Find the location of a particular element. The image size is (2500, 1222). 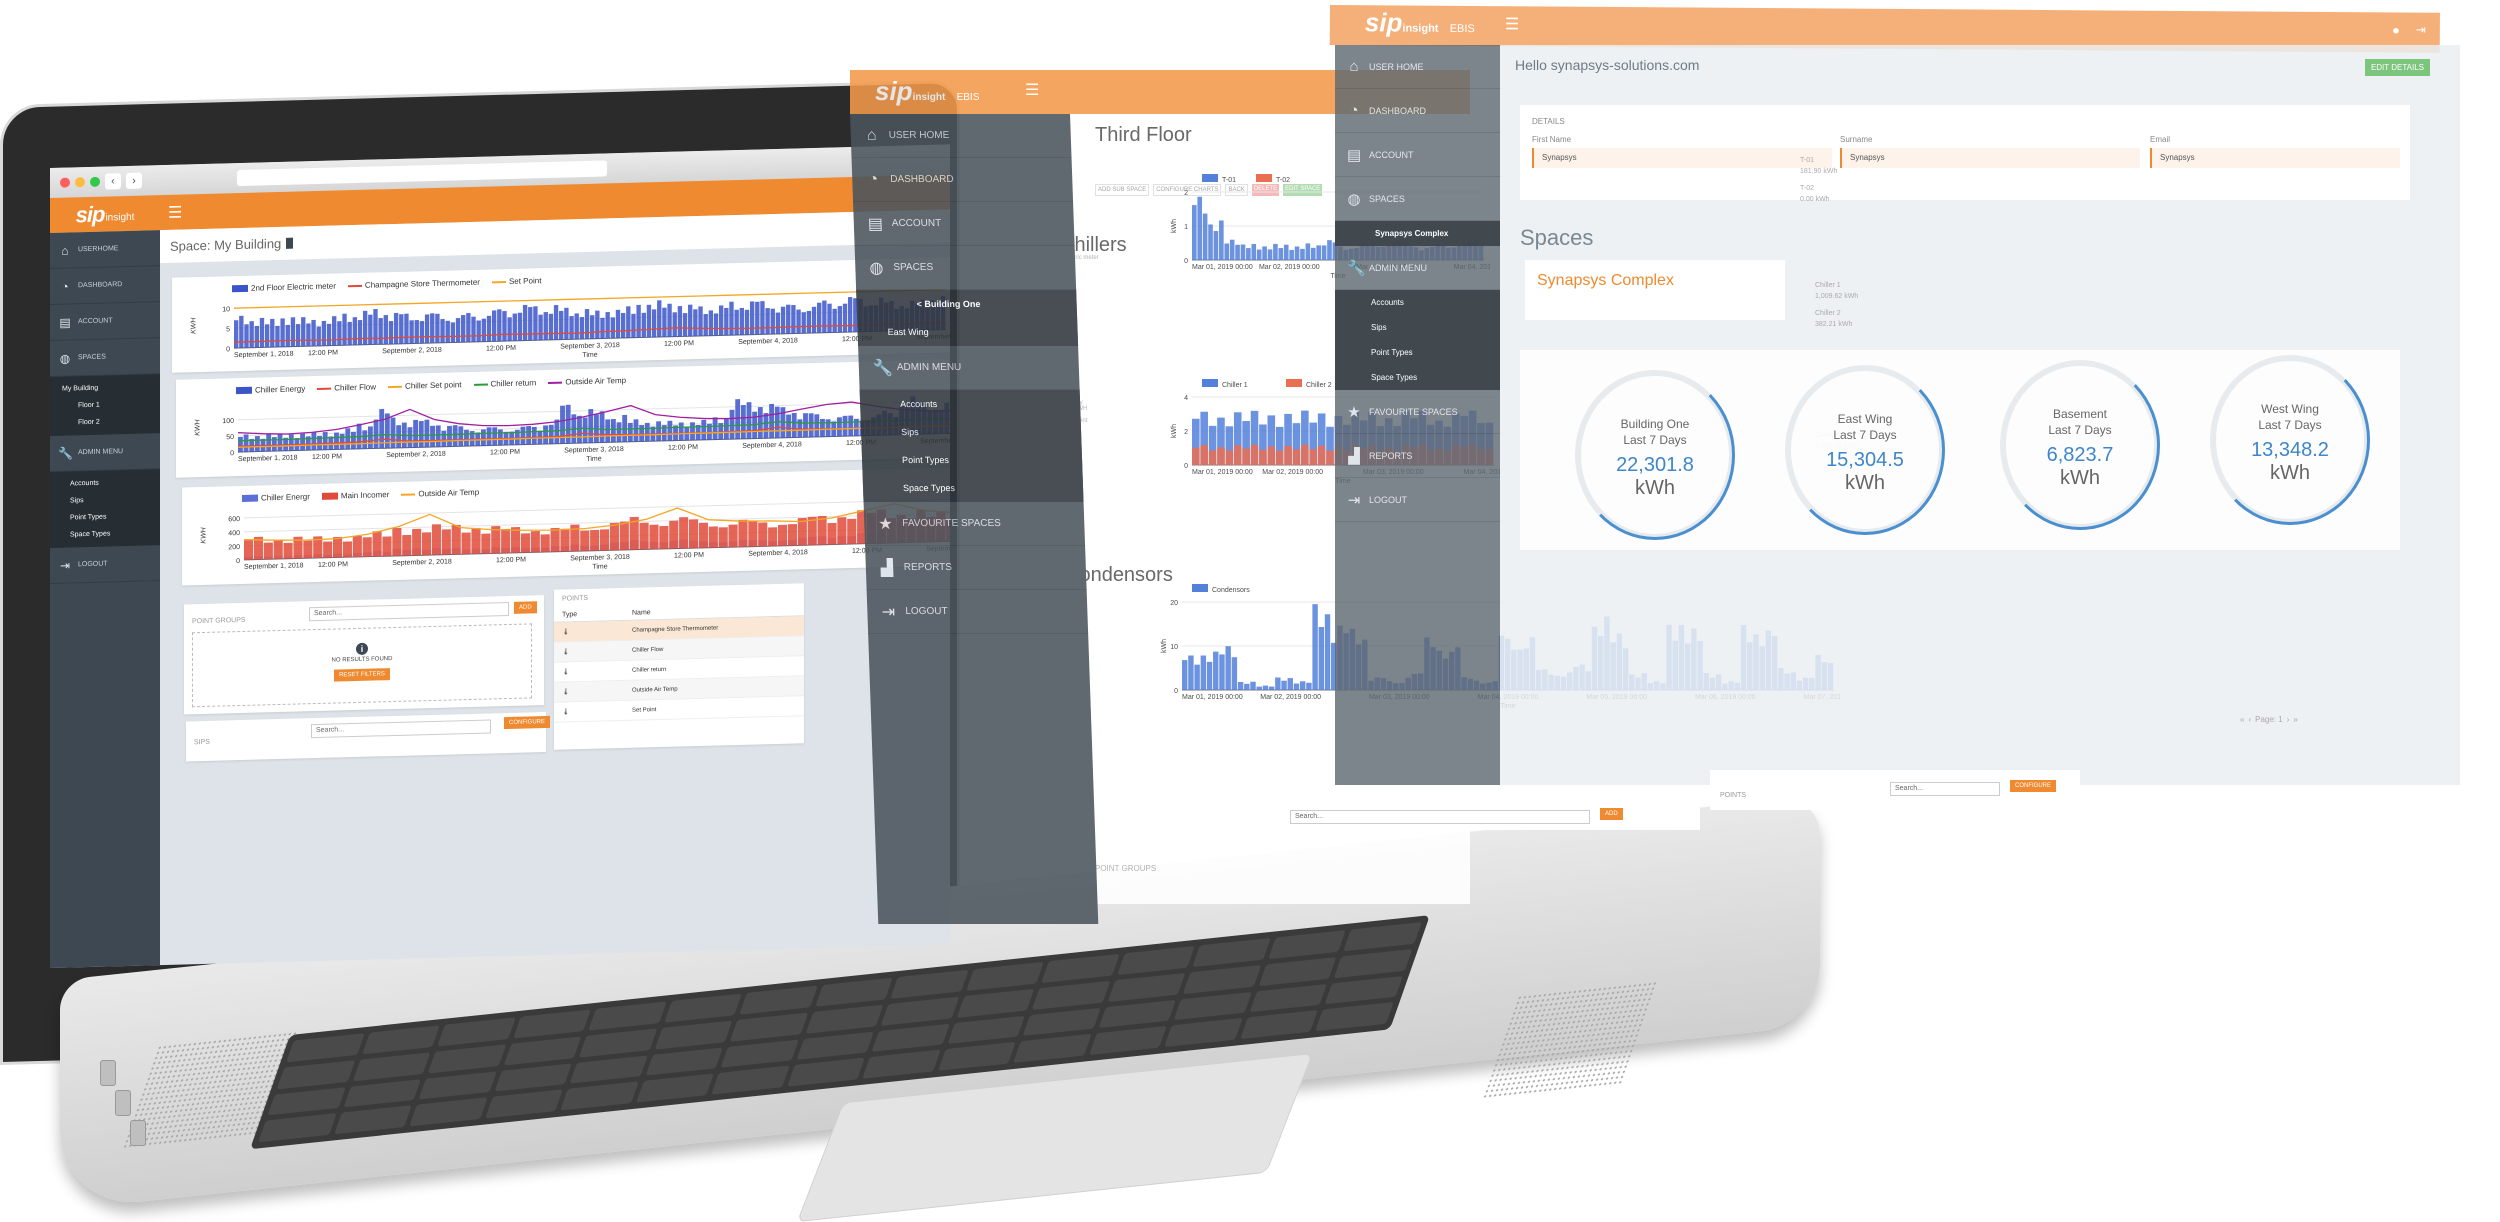

surname-value: Synapsys is located at coordinates (1990, 158).